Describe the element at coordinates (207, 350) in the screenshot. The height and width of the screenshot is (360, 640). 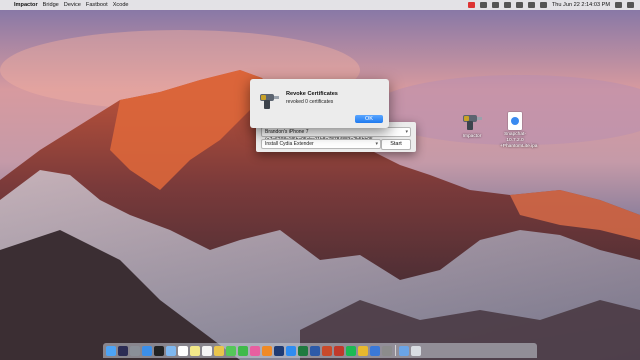
I see `dock-reminders-icon` at that location.